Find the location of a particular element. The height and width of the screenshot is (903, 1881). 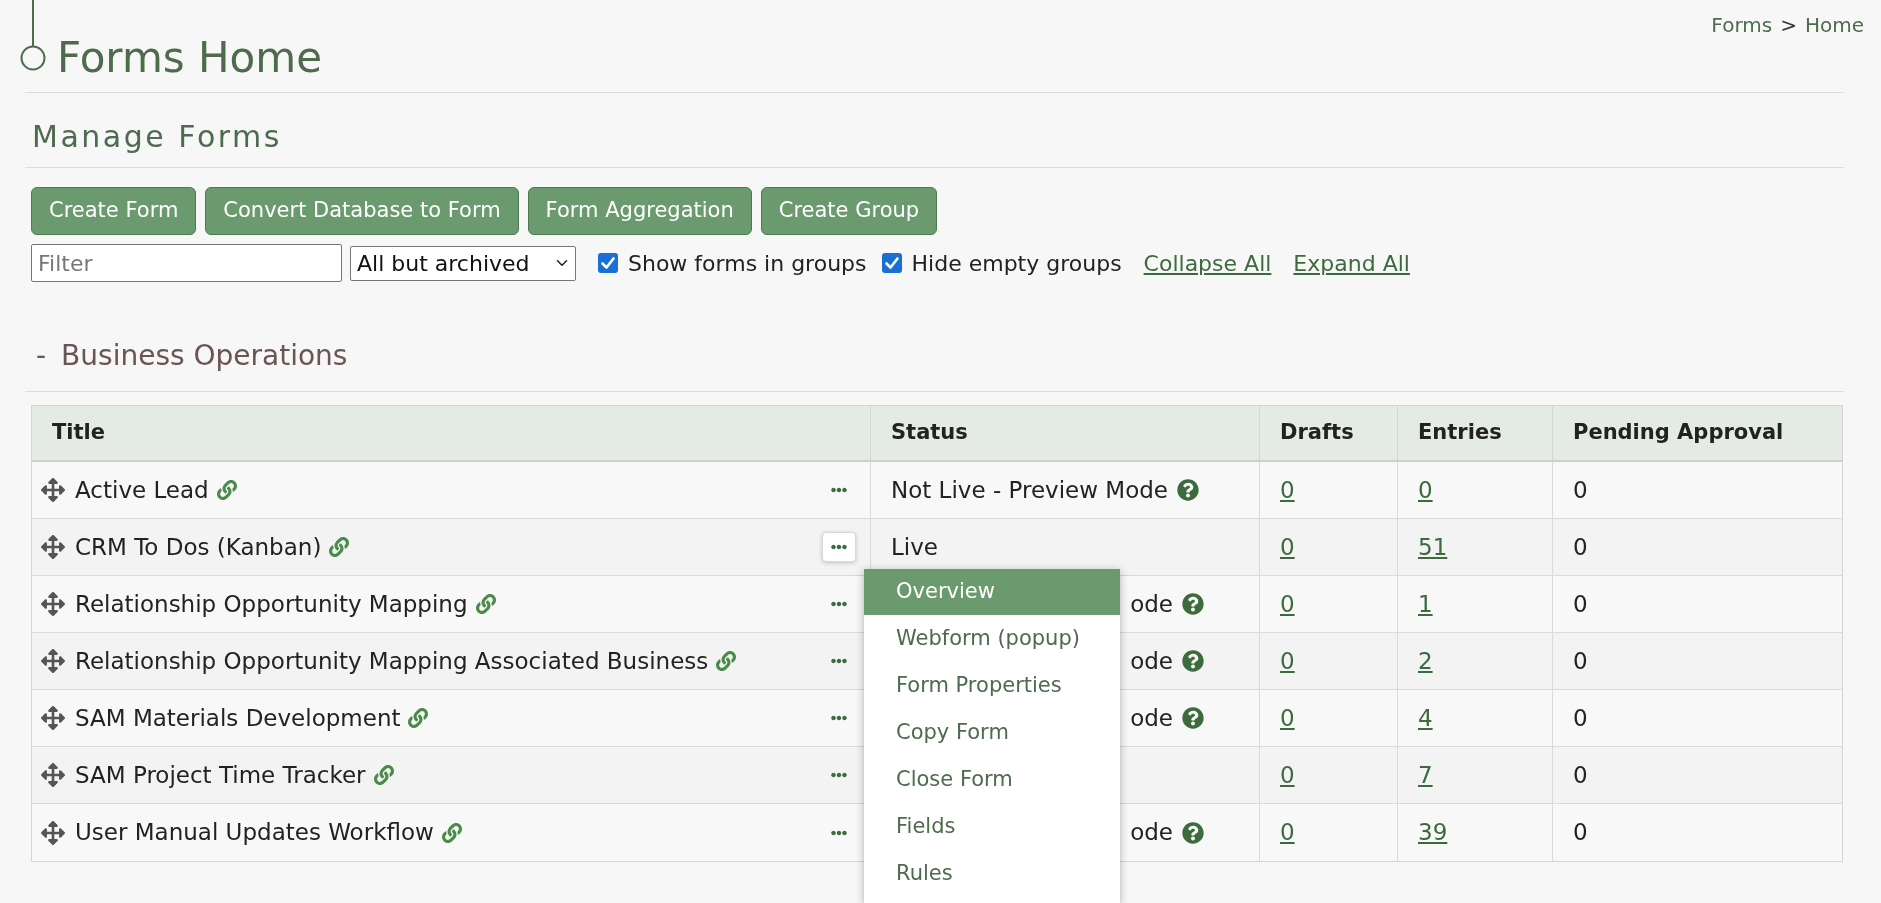

form-title: User Manual Updates Workflow is located at coordinates (254, 833).